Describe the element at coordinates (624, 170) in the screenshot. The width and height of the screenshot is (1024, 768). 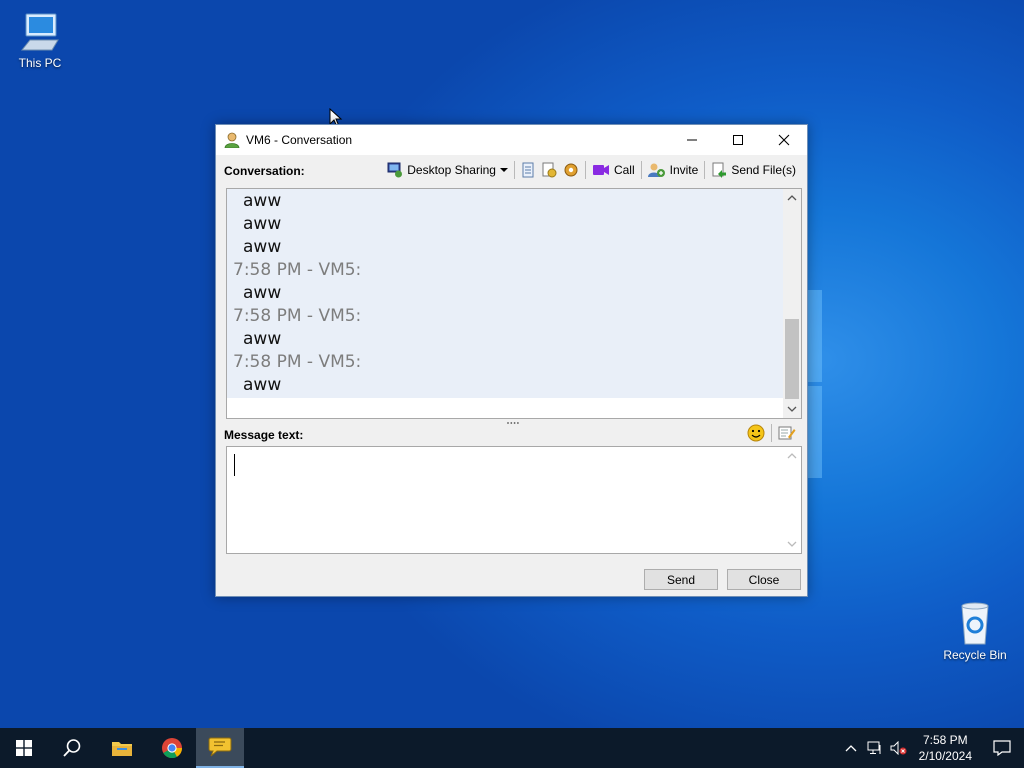
I see `call-label: Call` at that location.